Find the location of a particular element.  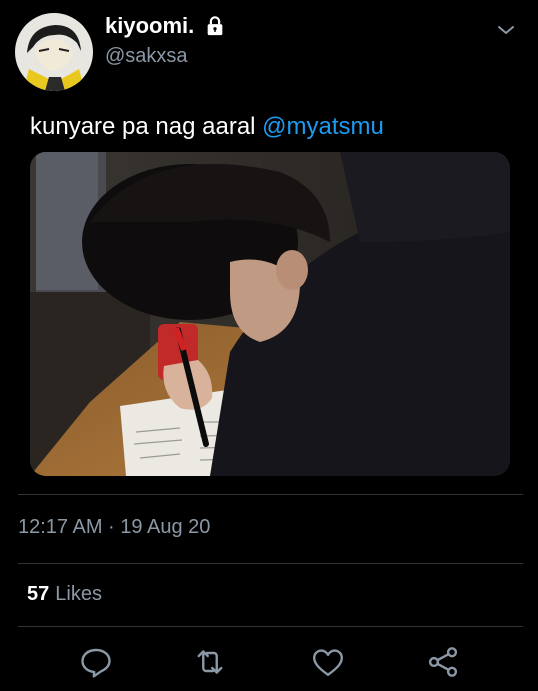

tweet-body: kunyare pa nag aaral is located at coordinates (143, 126).